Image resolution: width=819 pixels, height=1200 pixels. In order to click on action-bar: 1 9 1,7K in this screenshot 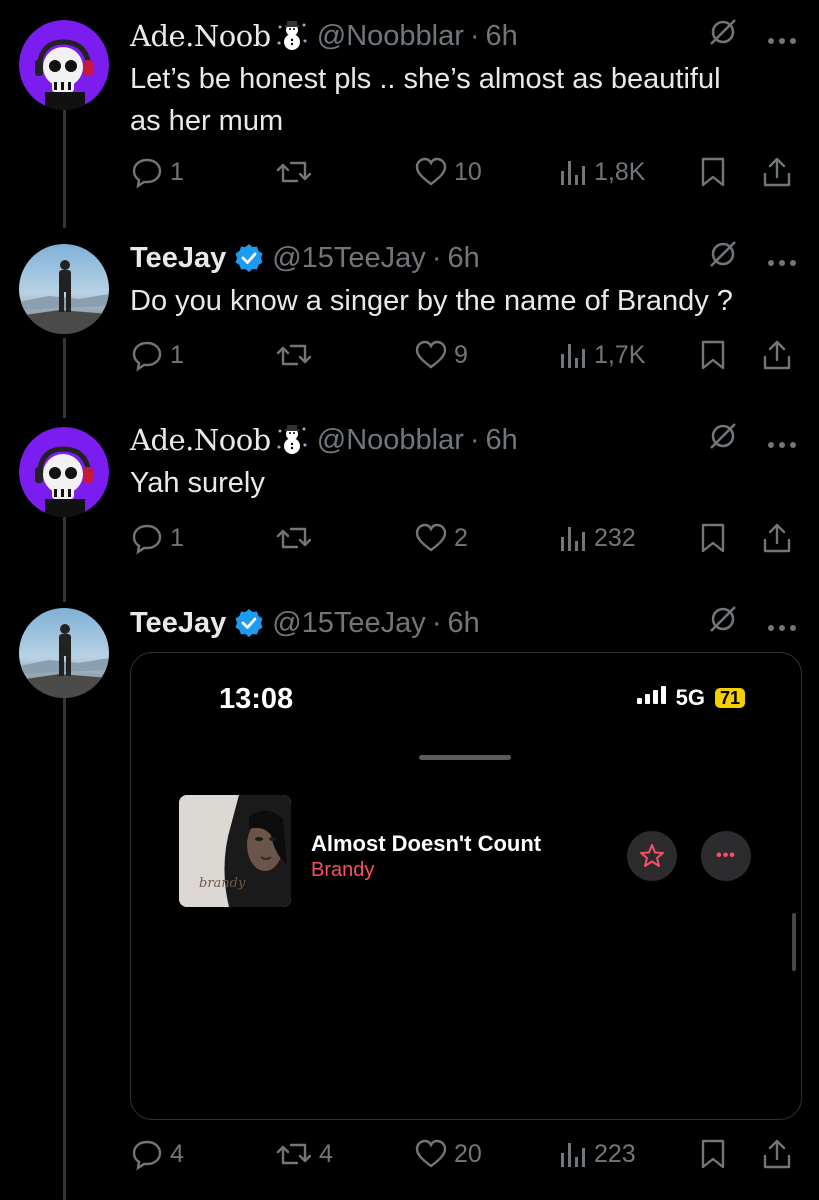, I will do `click(463, 355)`.